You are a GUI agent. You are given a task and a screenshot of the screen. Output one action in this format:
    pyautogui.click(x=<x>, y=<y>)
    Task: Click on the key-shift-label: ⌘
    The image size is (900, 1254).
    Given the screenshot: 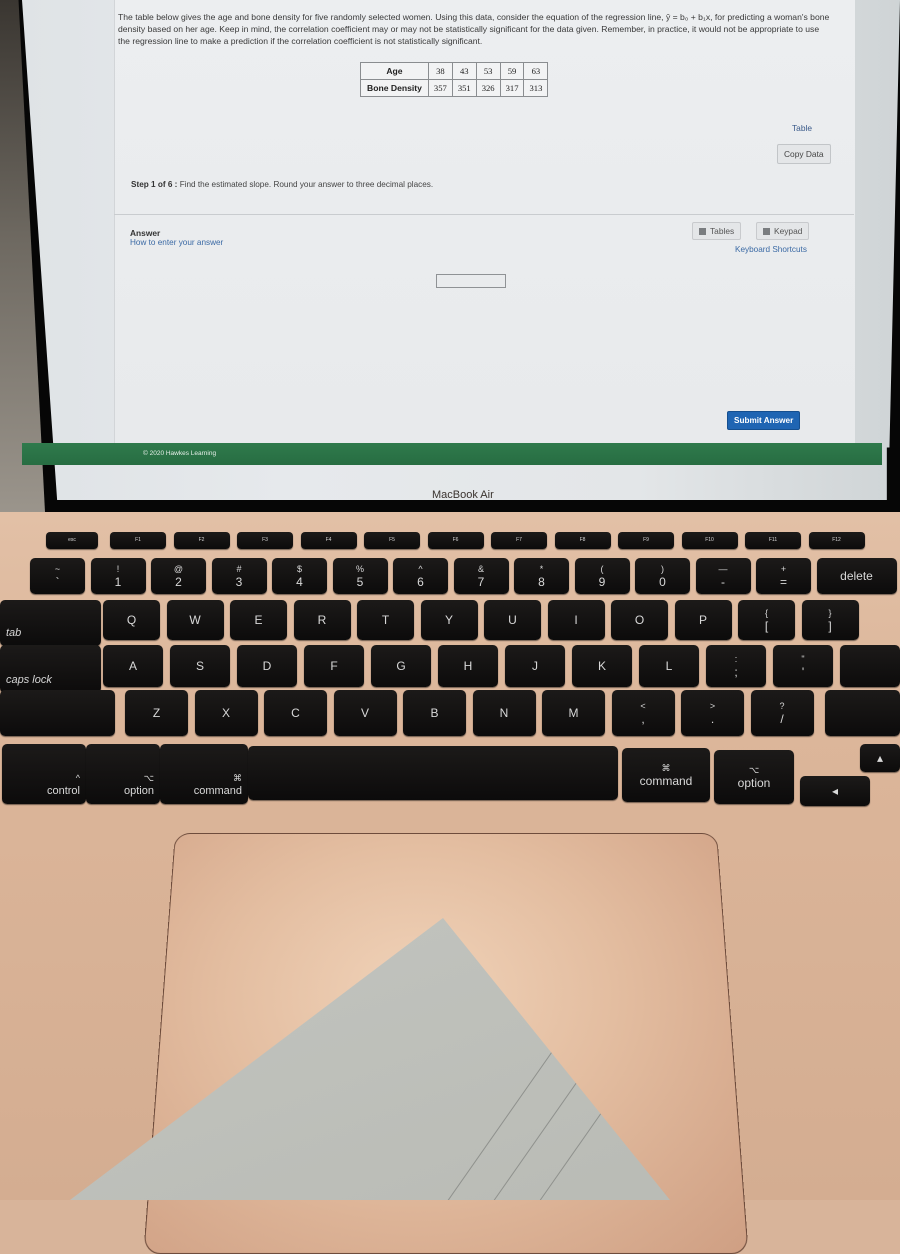 What is the action you would take?
    pyautogui.click(x=237, y=778)
    